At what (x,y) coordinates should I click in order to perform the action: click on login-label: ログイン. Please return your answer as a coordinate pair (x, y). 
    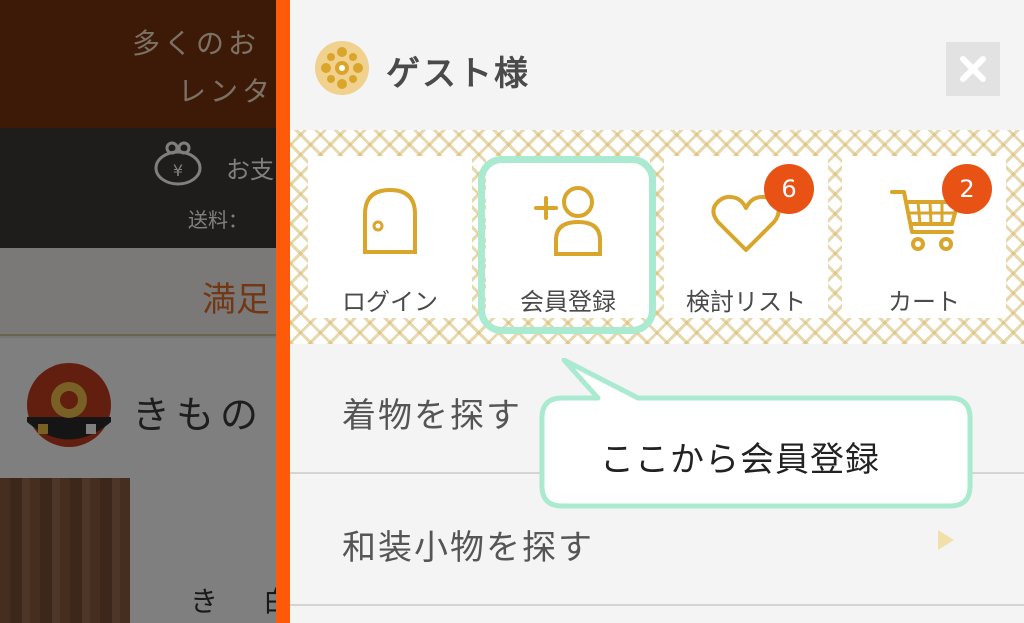
    Looking at the image, I should click on (390, 302).